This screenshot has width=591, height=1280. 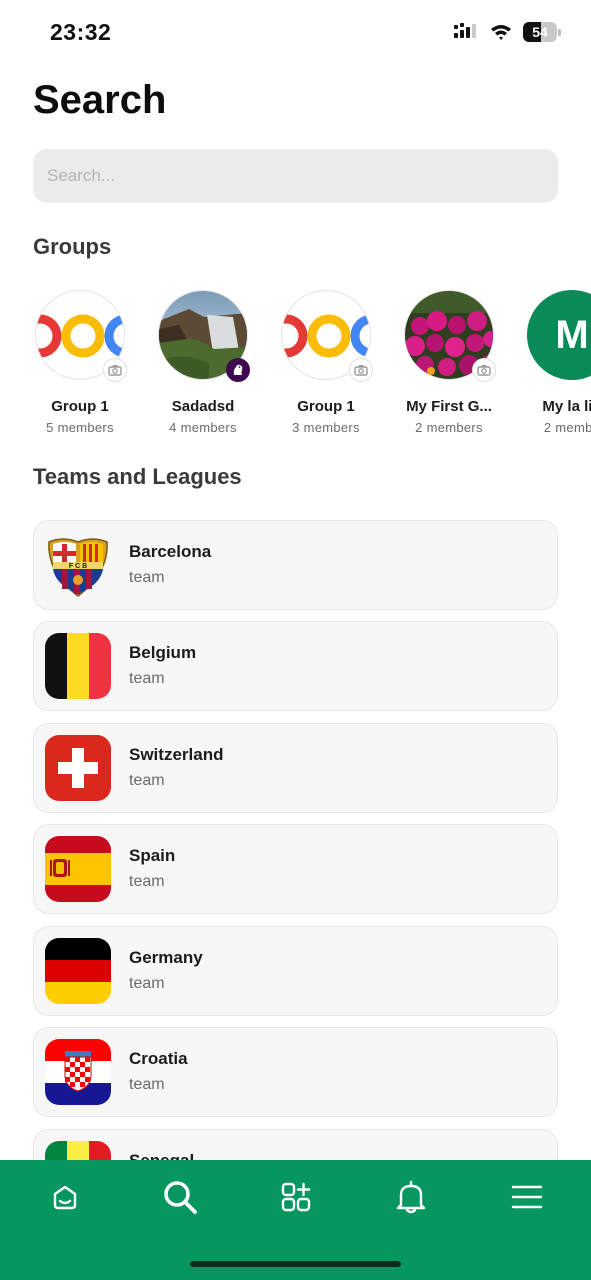 What do you see at coordinates (572, 334) in the screenshot?
I see `group-initial: M` at bounding box center [572, 334].